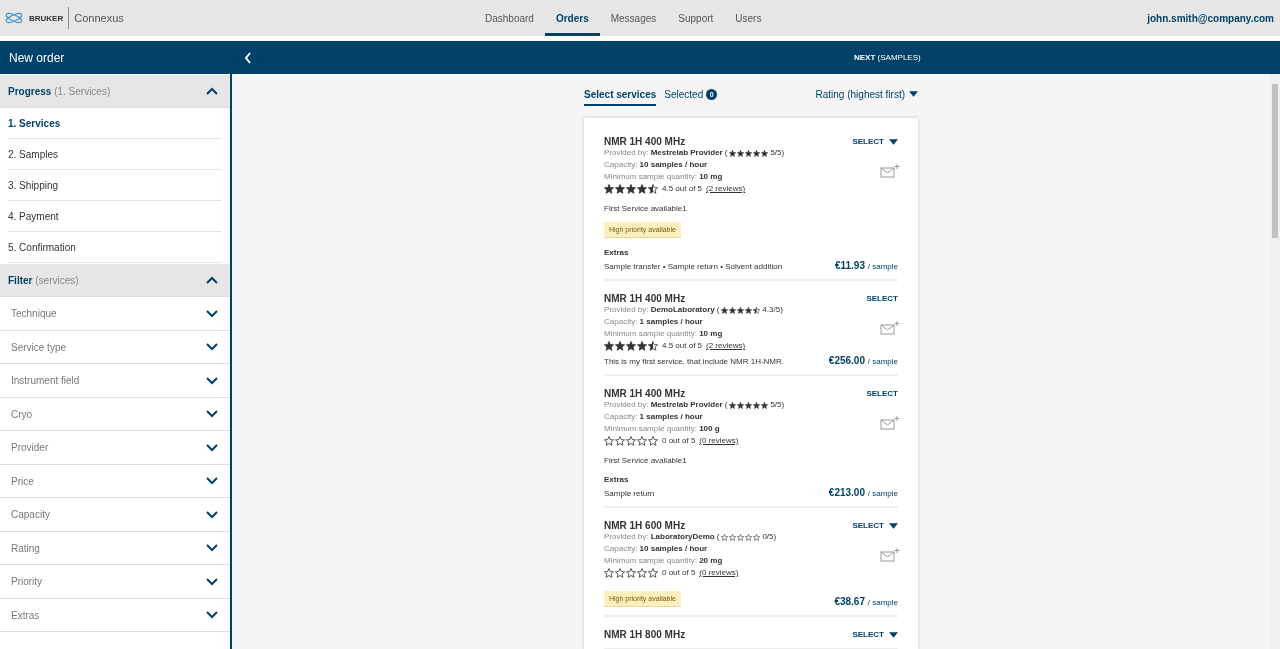 This screenshot has height=649, width=1280. I want to click on filter-item: Price, so click(115, 481).